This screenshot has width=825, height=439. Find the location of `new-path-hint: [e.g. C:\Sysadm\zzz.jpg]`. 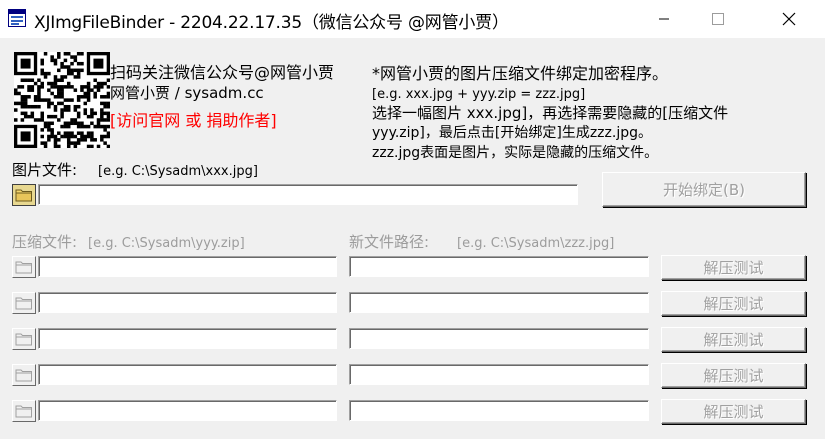

new-path-hint: [e.g. C:\Sysadm\zzz.jpg] is located at coordinates (536, 243).